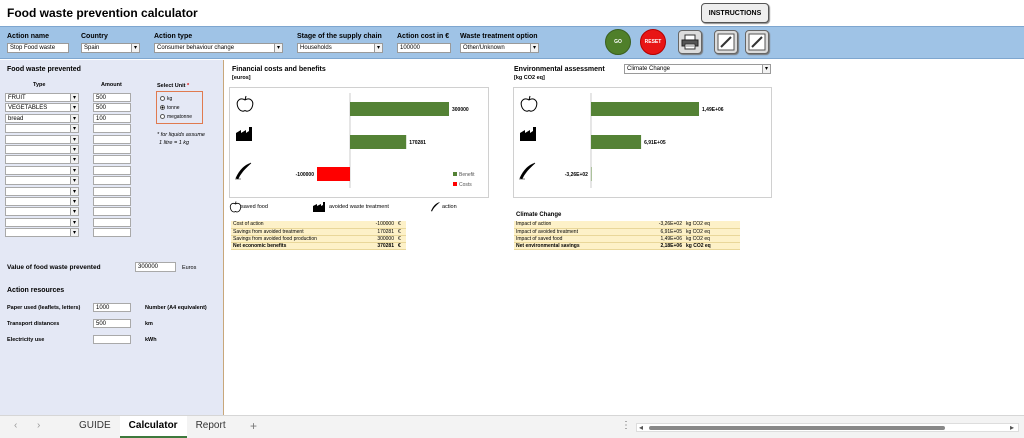 Image resolution: width=1024 pixels, height=438 pixels. I want to click on page-title: Food waste prevention calculator, so click(102, 13).